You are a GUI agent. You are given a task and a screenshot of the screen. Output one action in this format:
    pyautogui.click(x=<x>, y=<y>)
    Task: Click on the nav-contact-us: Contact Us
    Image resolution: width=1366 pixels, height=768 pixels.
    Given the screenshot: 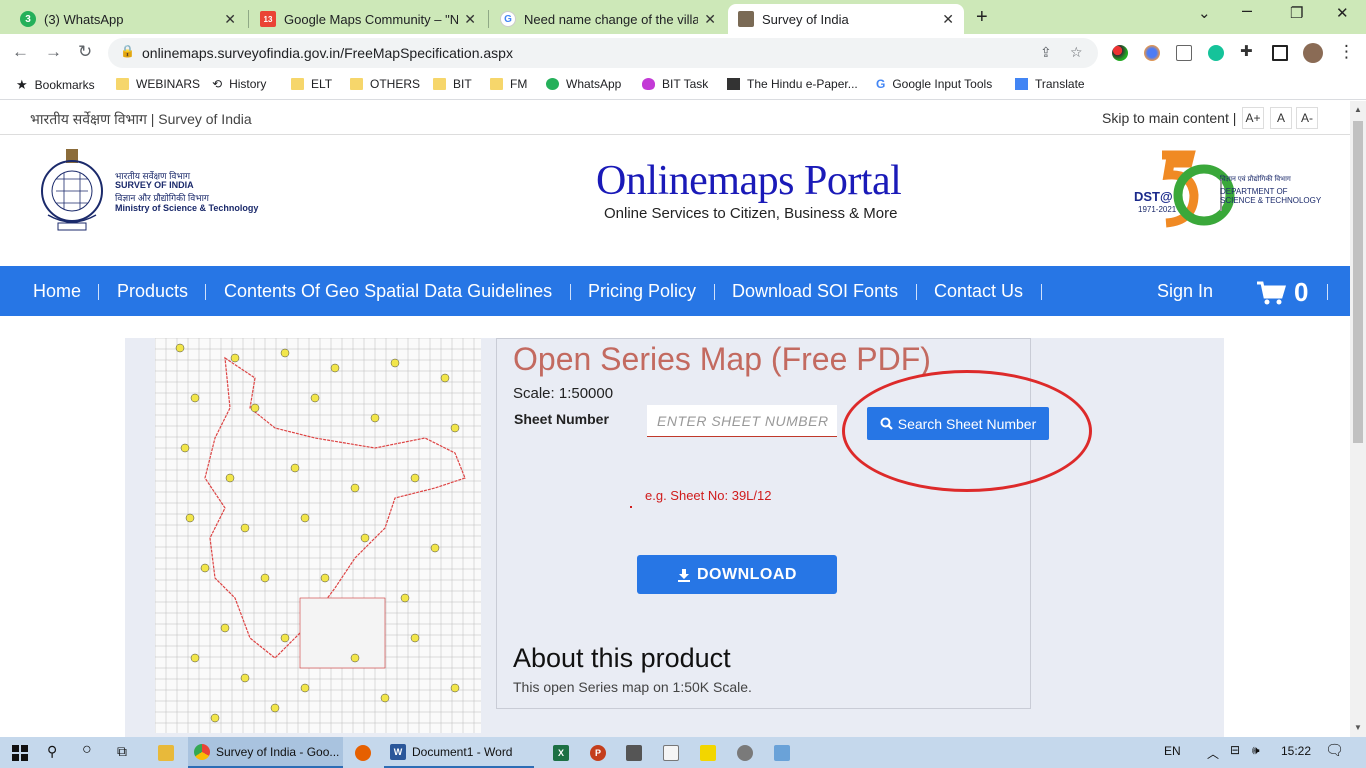 What is the action you would take?
    pyautogui.click(x=978, y=291)
    